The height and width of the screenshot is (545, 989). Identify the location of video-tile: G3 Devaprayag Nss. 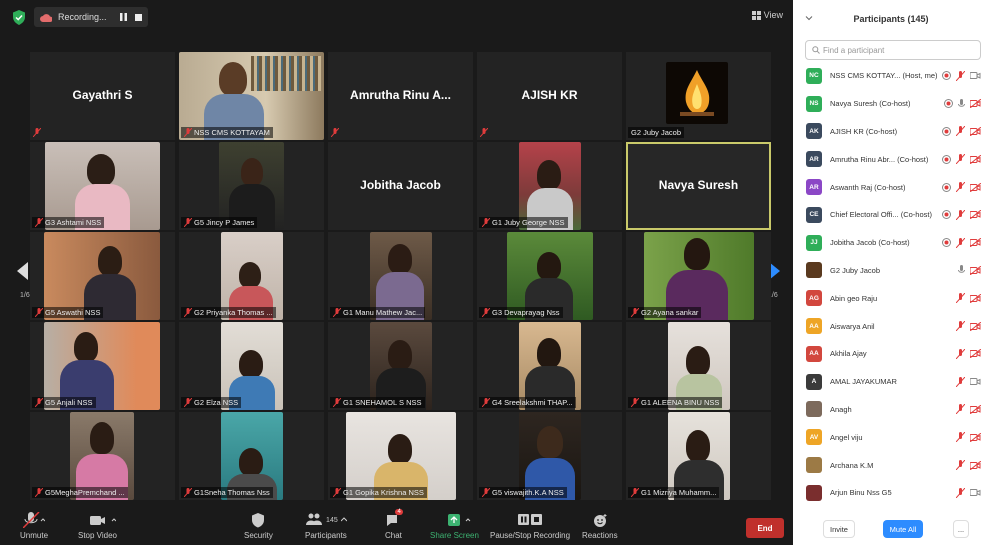
(549, 276).